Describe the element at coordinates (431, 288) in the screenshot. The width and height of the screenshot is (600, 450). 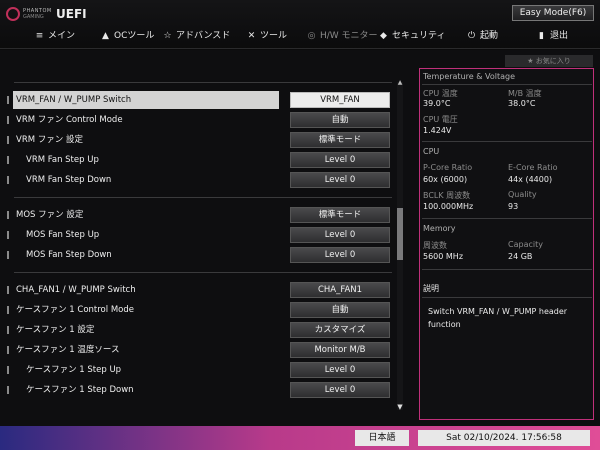
I see `description-title: 説明` at that location.